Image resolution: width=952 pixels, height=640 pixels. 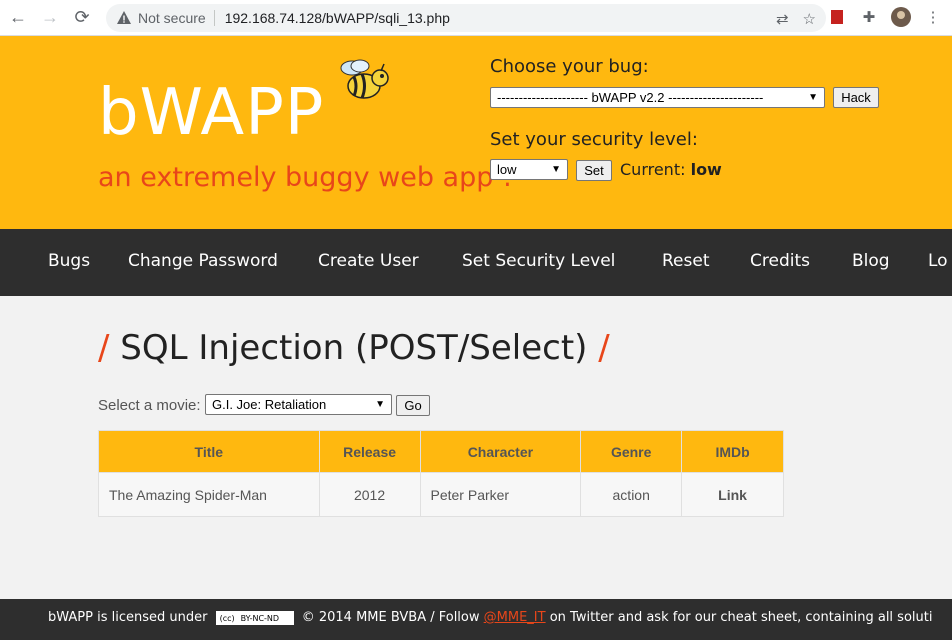 I want to click on reload-icon: ⟳, so click(x=82, y=18).